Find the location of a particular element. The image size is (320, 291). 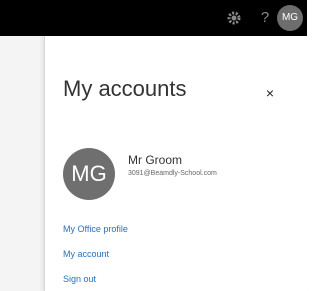

gear-icon is located at coordinates (234, 18).